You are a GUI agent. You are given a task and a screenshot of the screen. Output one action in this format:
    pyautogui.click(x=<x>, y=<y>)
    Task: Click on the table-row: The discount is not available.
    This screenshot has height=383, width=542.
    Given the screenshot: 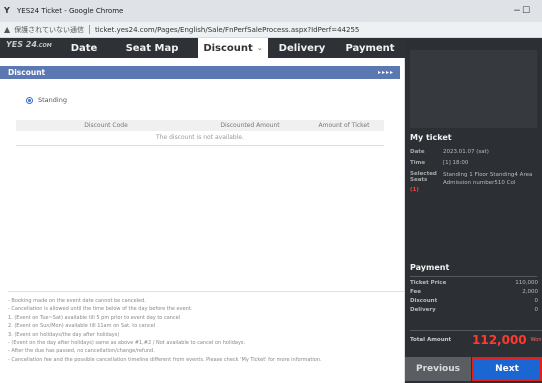 What is the action you would take?
    pyautogui.click(x=200, y=138)
    